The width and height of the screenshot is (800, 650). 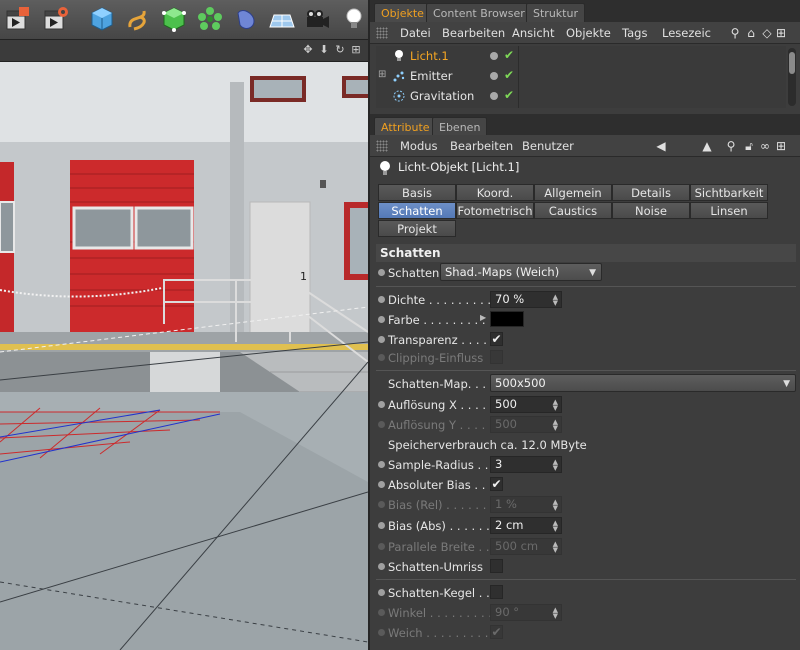 I want to click on param-label: Absoluter Bias . ., so click(x=437, y=485).